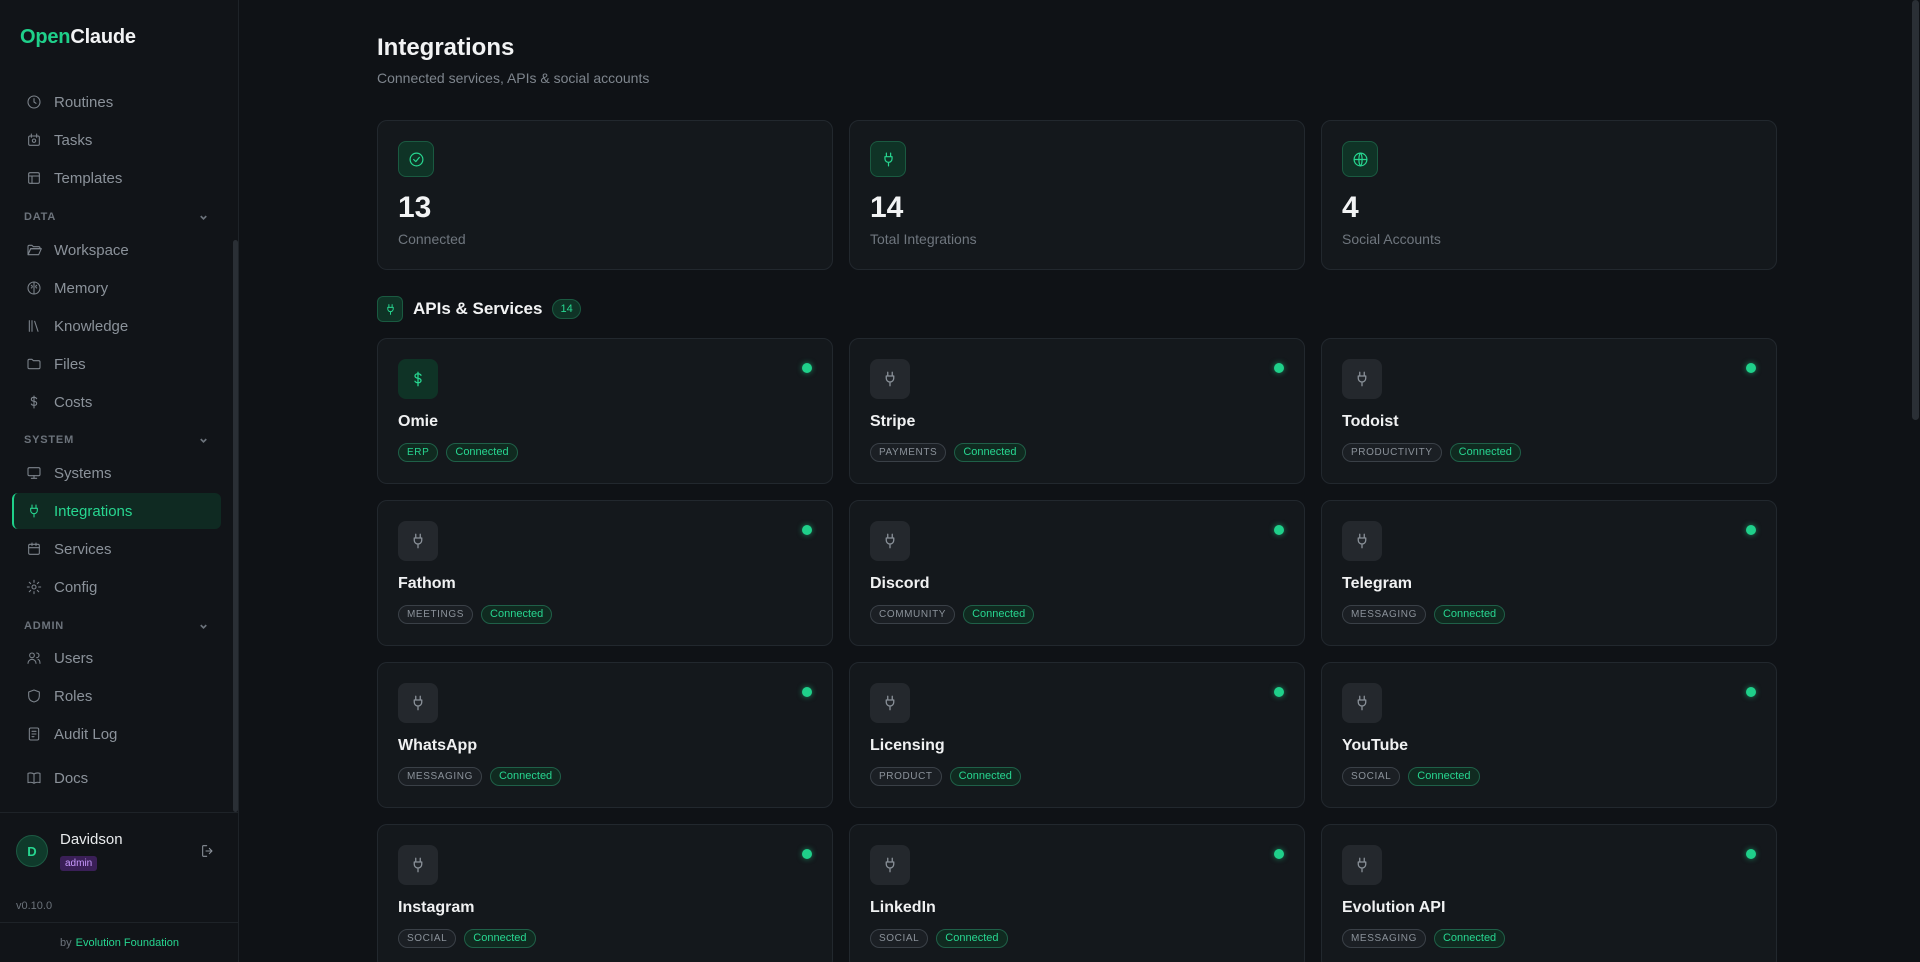 The image size is (1920, 962). Describe the element at coordinates (116, 402) in the screenshot. I see `sidebar-item-costs: Costs` at that location.